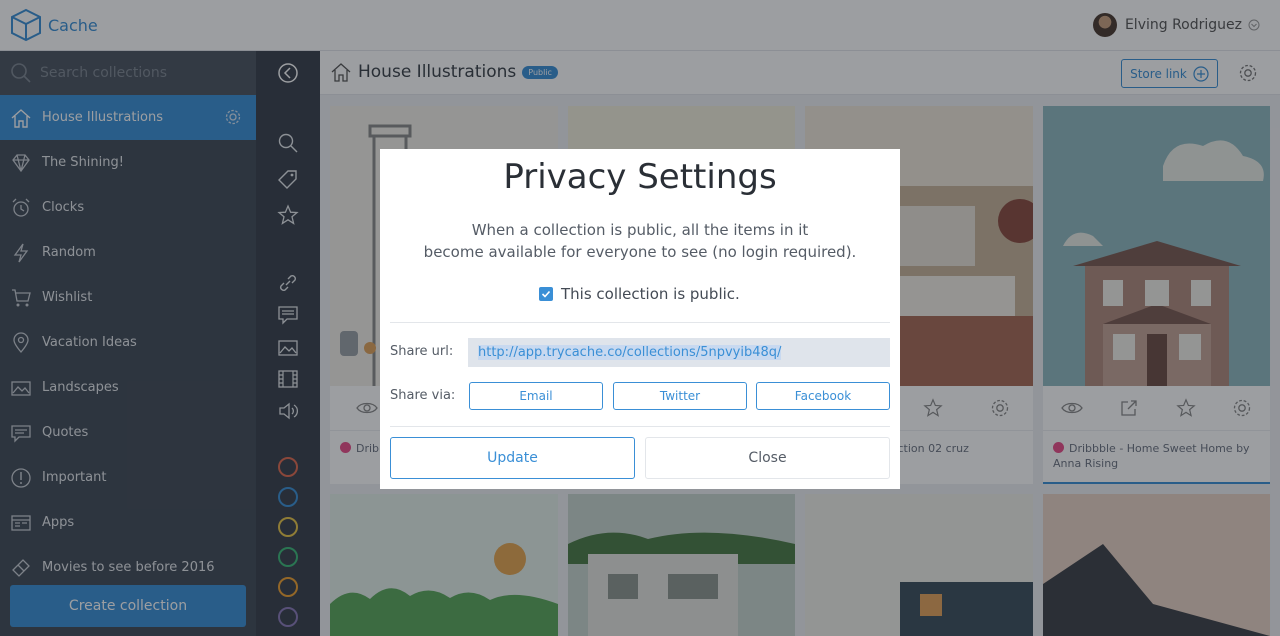 The height and width of the screenshot is (636, 1280). I want to click on public-checkbox-label: This collection is public., so click(650, 294).